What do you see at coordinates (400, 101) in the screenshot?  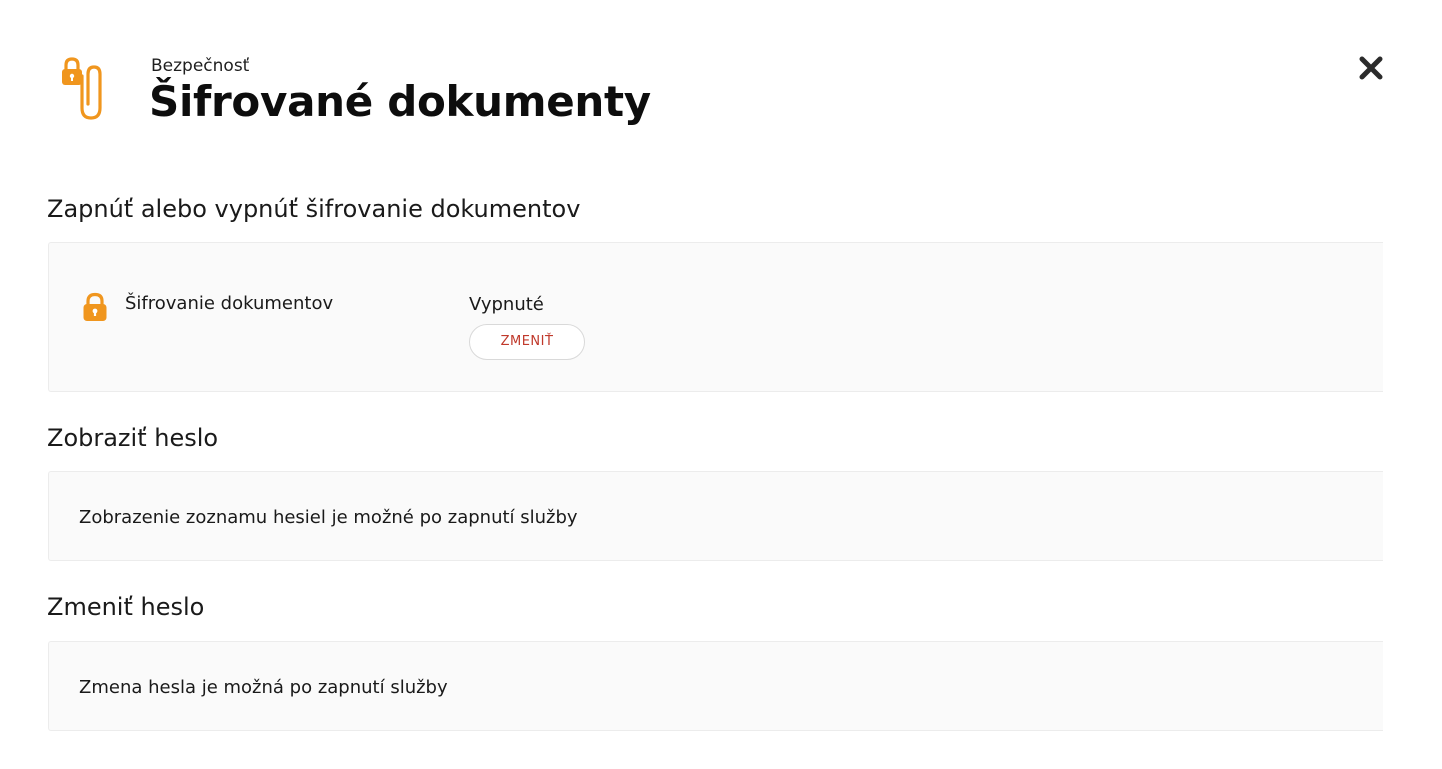 I see `page-title: Šifrované dokumenty` at bounding box center [400, 101].